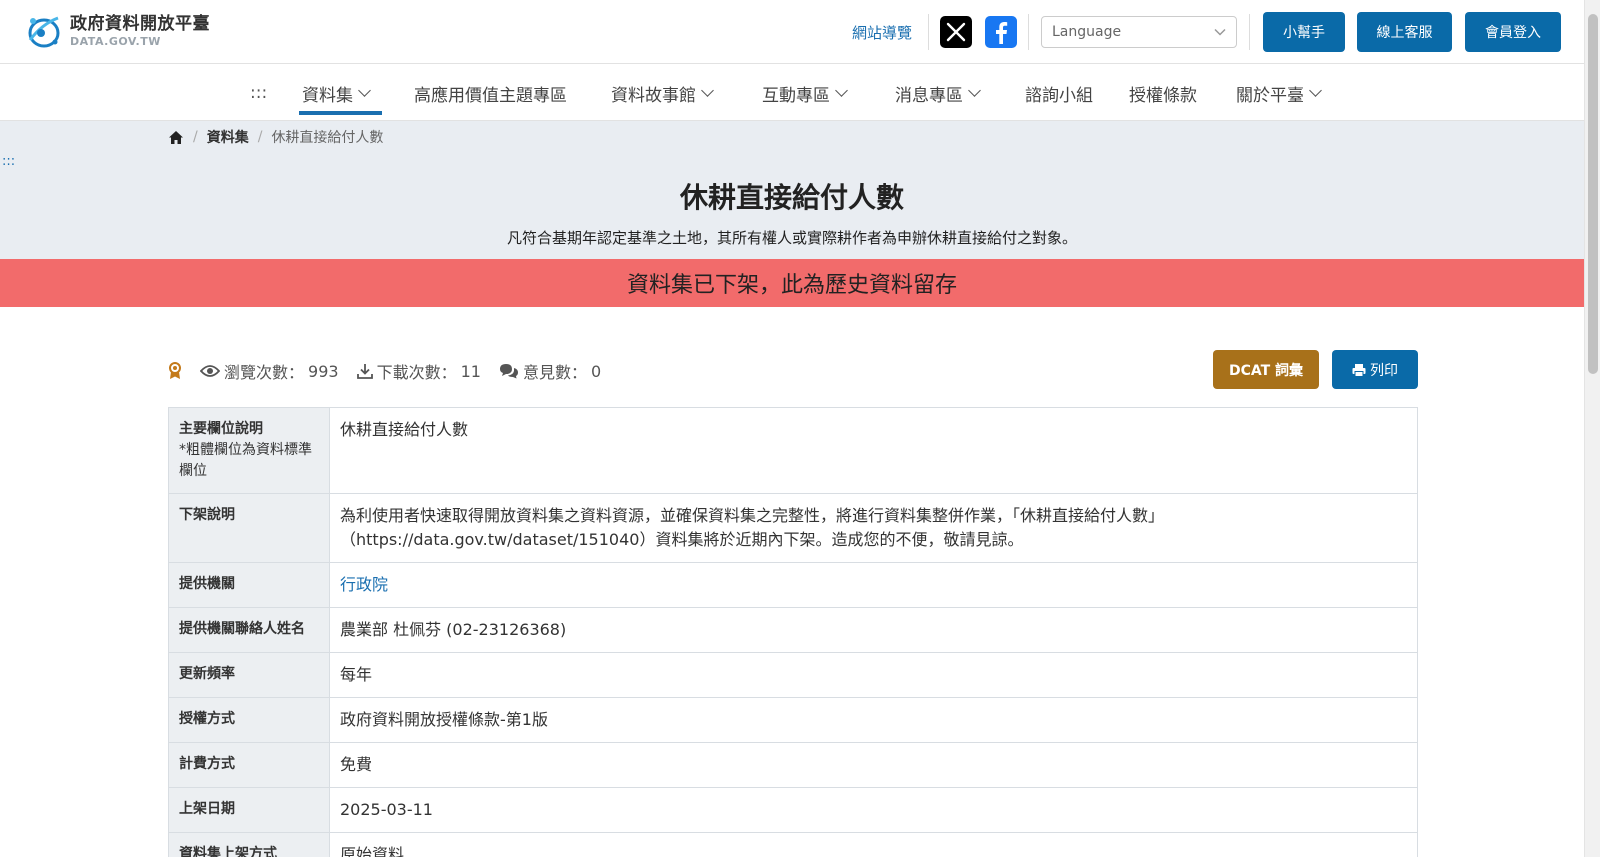  What do you see at coordinates (873, 630) in the screenshot?
I see `row-value: 農業部 杜佩芬 (02-23126368)` at bounding box center [873, 630].